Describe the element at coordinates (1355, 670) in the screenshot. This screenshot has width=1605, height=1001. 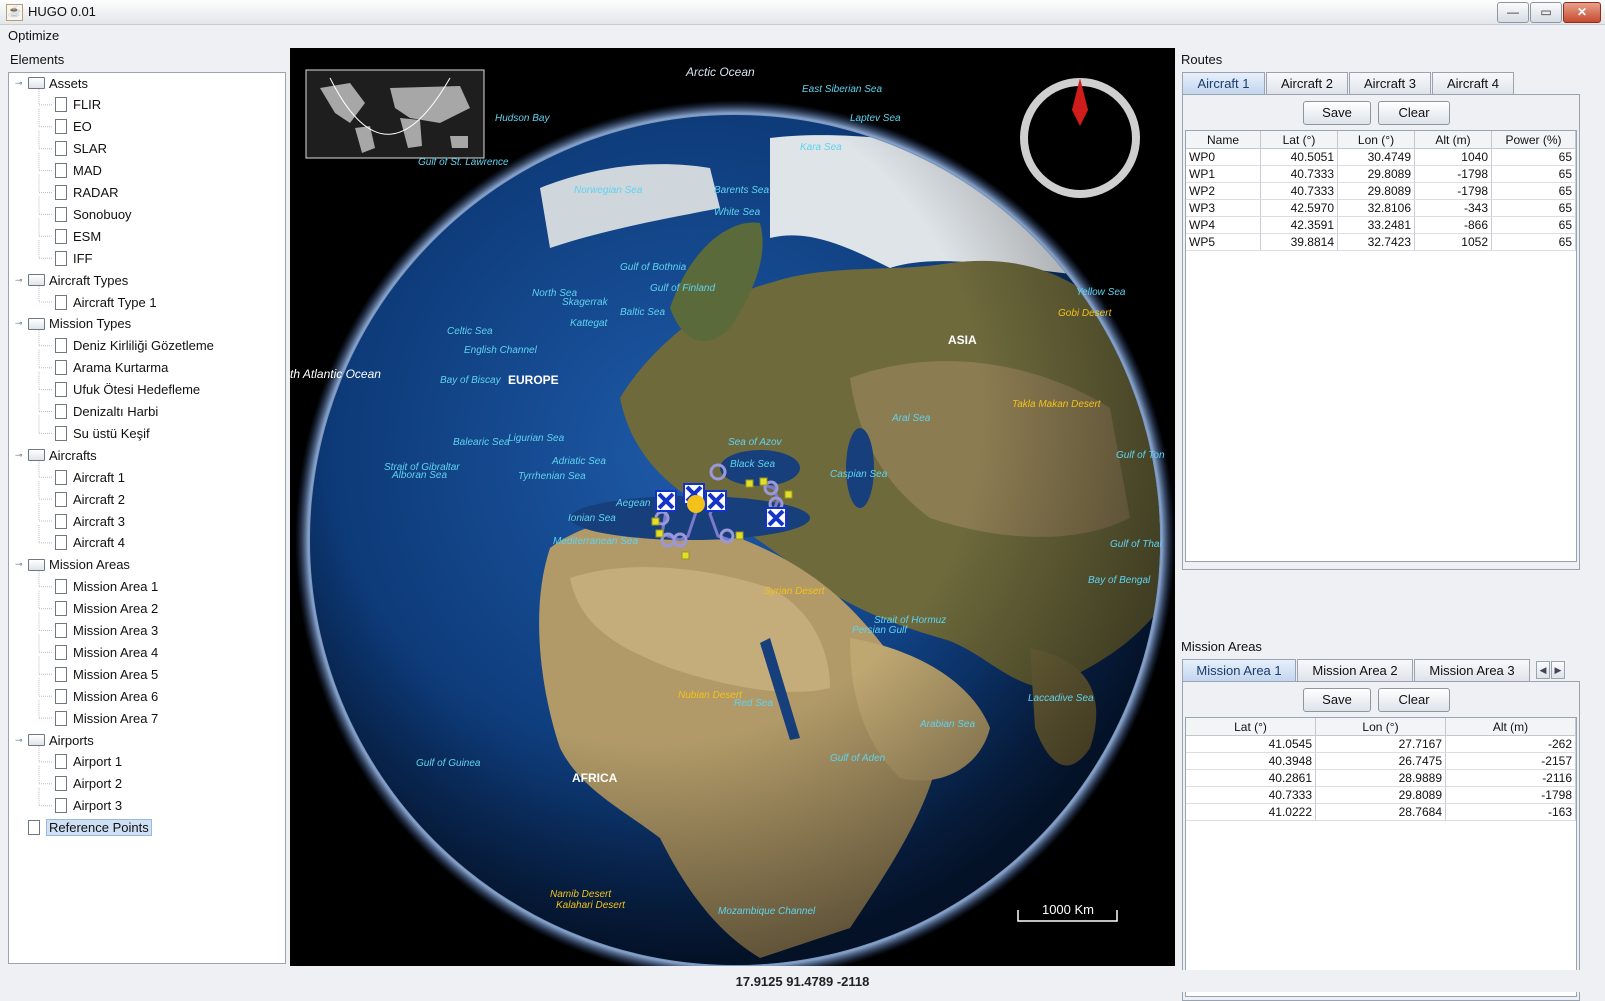
I see `tab-mission-area-2: Mission Area 2` at that location.